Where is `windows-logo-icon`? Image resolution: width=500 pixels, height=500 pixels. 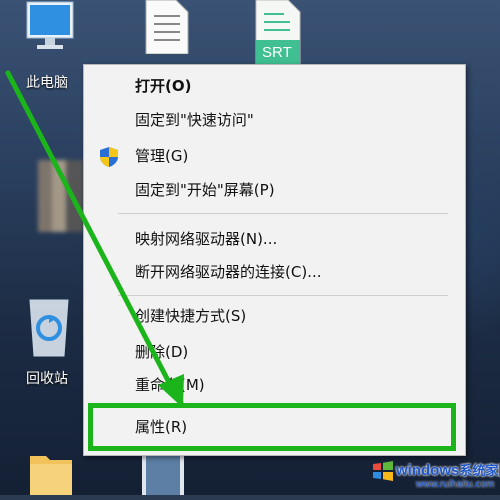 windows-logo-icon is located at coordinates (383, 471).